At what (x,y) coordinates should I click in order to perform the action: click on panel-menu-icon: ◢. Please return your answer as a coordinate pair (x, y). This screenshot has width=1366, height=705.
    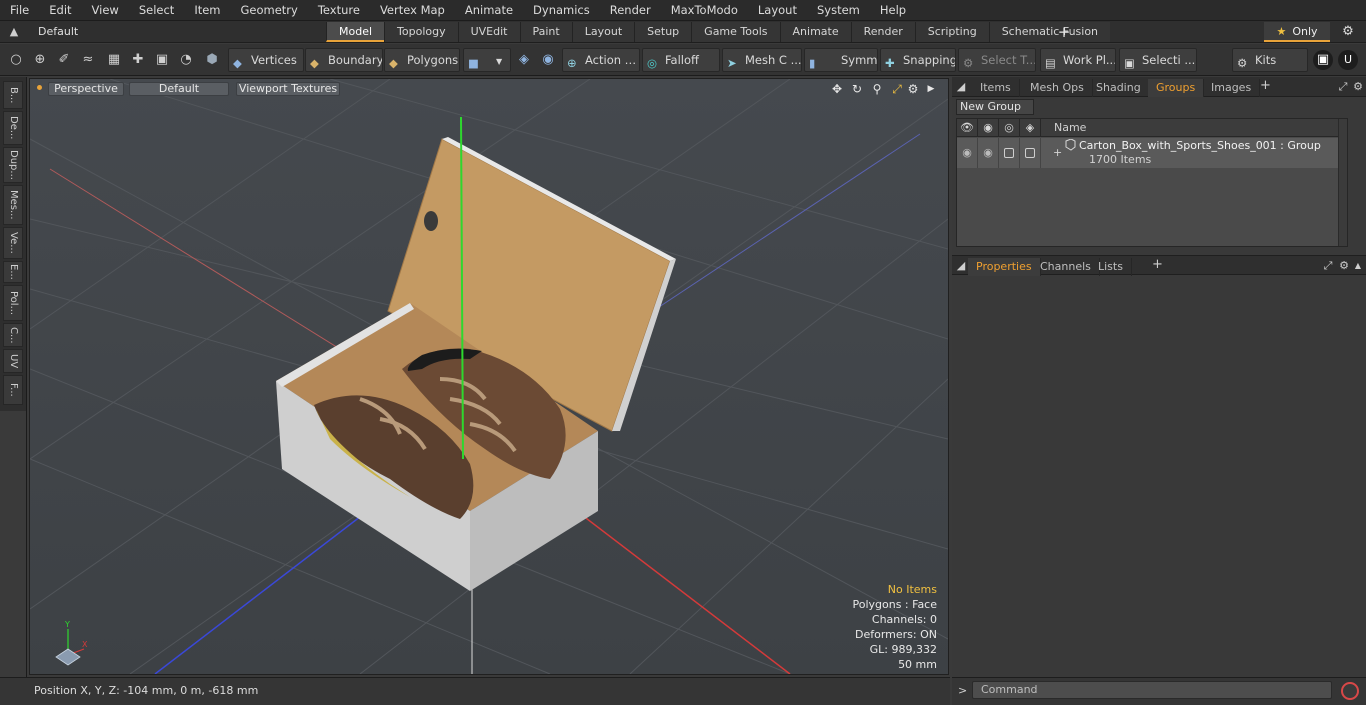
    Looking at the image, I should click on (961, 87).